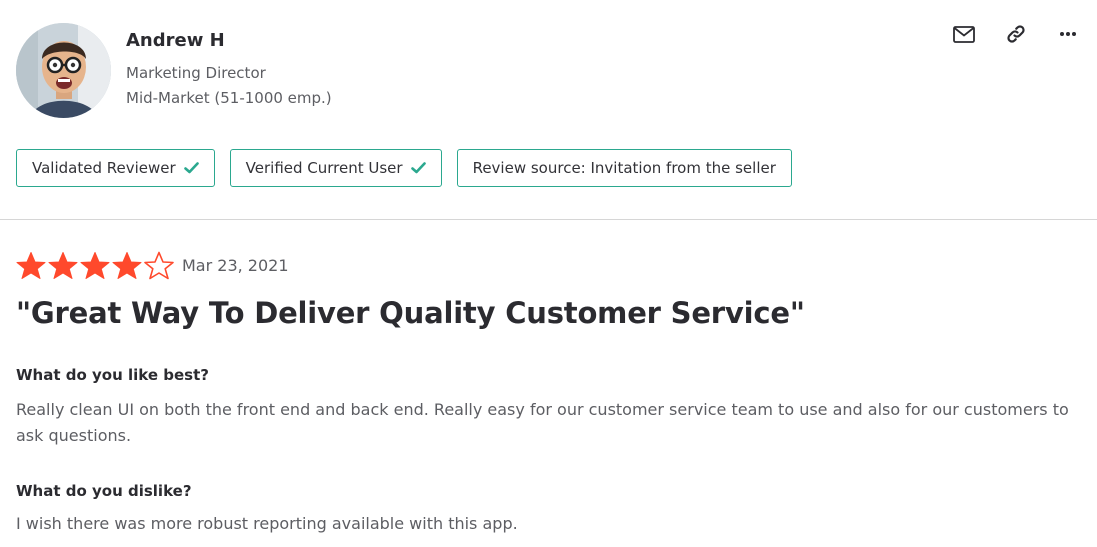  I want to click on badge-validated-reviewer: Validated Reviewer, so click(115, 168).